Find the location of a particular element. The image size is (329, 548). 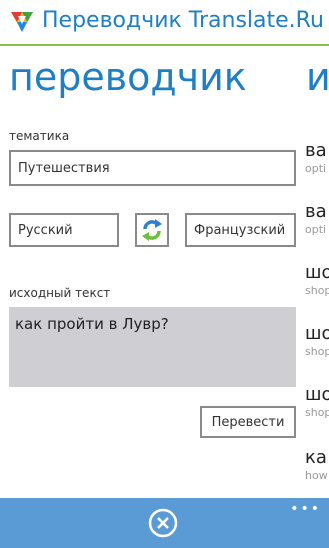

title-bar: Переводчик Translate.Ru is located at coordinates (164, 23).